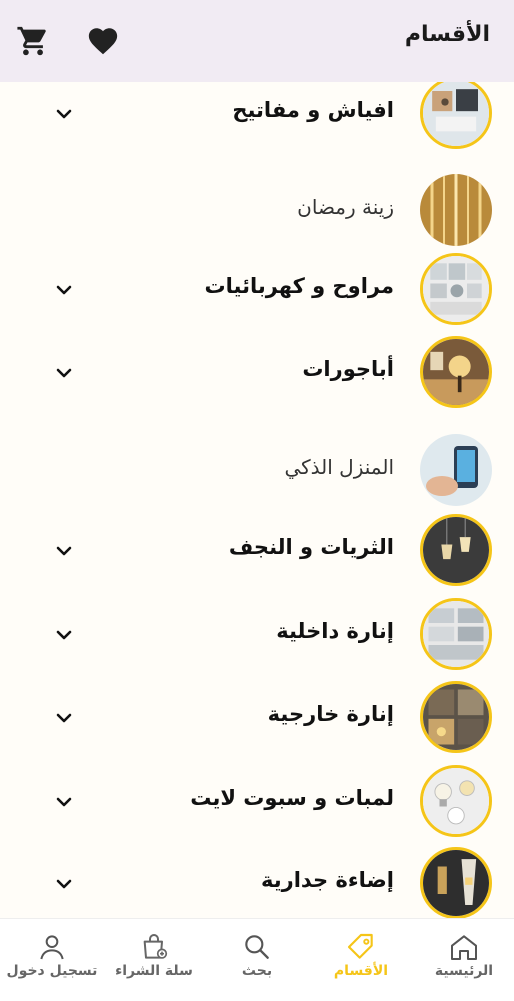 The height and width of the screenshot is (1001, 514). What do you see at coordinates (257, 637) in the screenshot?
I see `category-item-indoor-lighting: إنارة داخلية` at bounding box center [257, 637].